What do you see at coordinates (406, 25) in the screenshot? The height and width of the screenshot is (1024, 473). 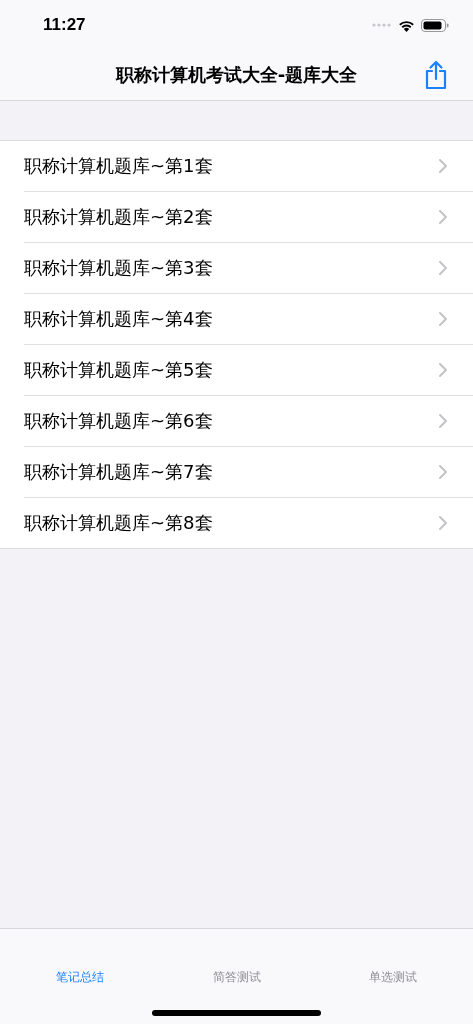 I see `wifi-icon` at bounding box center [406, 25].